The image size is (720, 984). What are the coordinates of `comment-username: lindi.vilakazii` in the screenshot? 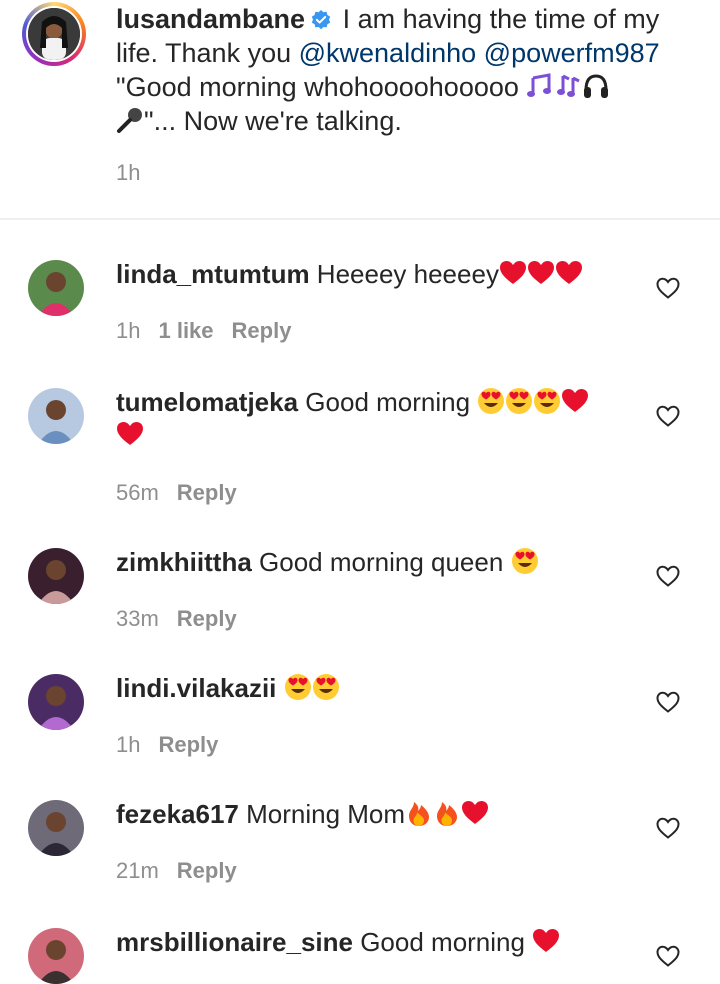 It's located at (196, 688).